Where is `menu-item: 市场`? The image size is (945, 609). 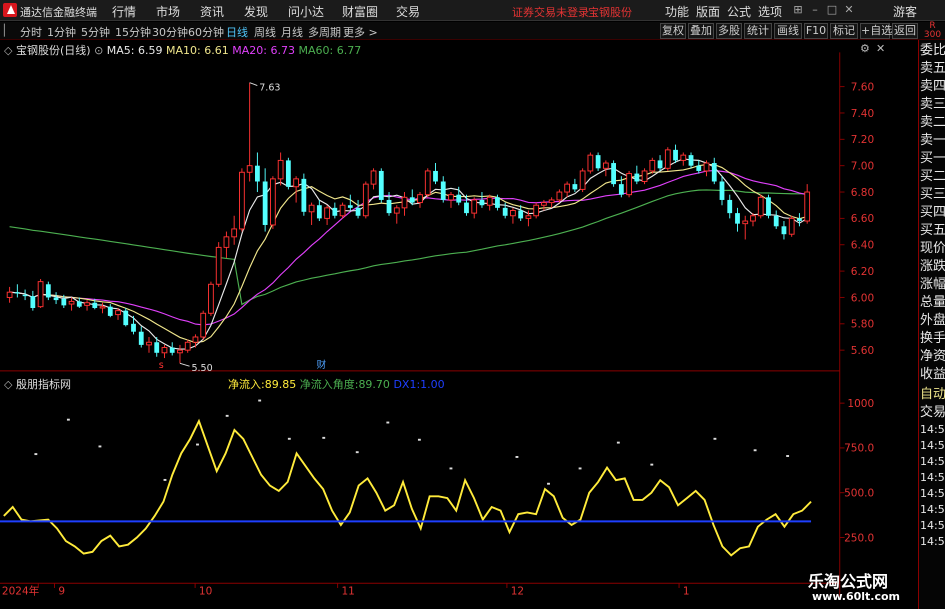 menu-item: 市场 is located at coordinates (168, 11).